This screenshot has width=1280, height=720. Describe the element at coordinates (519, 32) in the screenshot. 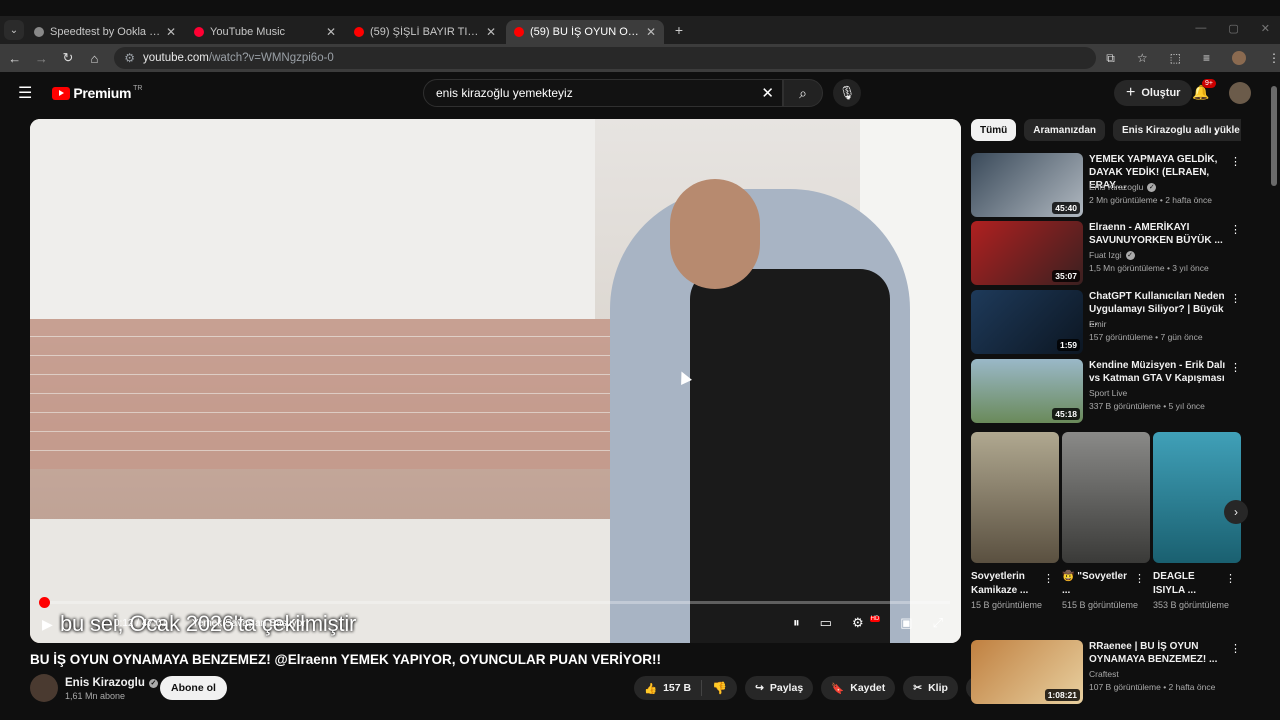

I see `tab-favicon` at that location.